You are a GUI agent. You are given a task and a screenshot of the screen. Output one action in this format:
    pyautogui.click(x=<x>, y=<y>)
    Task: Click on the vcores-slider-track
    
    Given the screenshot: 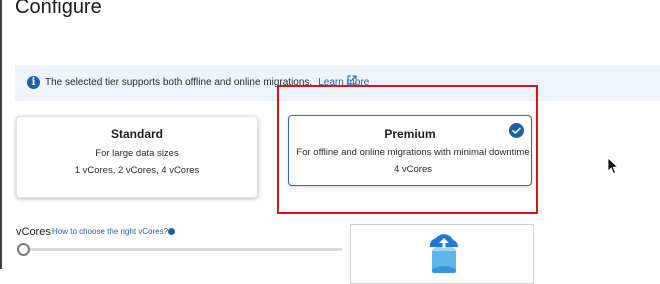 What is the action you would take?
    pyautogui.click(x=182, y=249)
    